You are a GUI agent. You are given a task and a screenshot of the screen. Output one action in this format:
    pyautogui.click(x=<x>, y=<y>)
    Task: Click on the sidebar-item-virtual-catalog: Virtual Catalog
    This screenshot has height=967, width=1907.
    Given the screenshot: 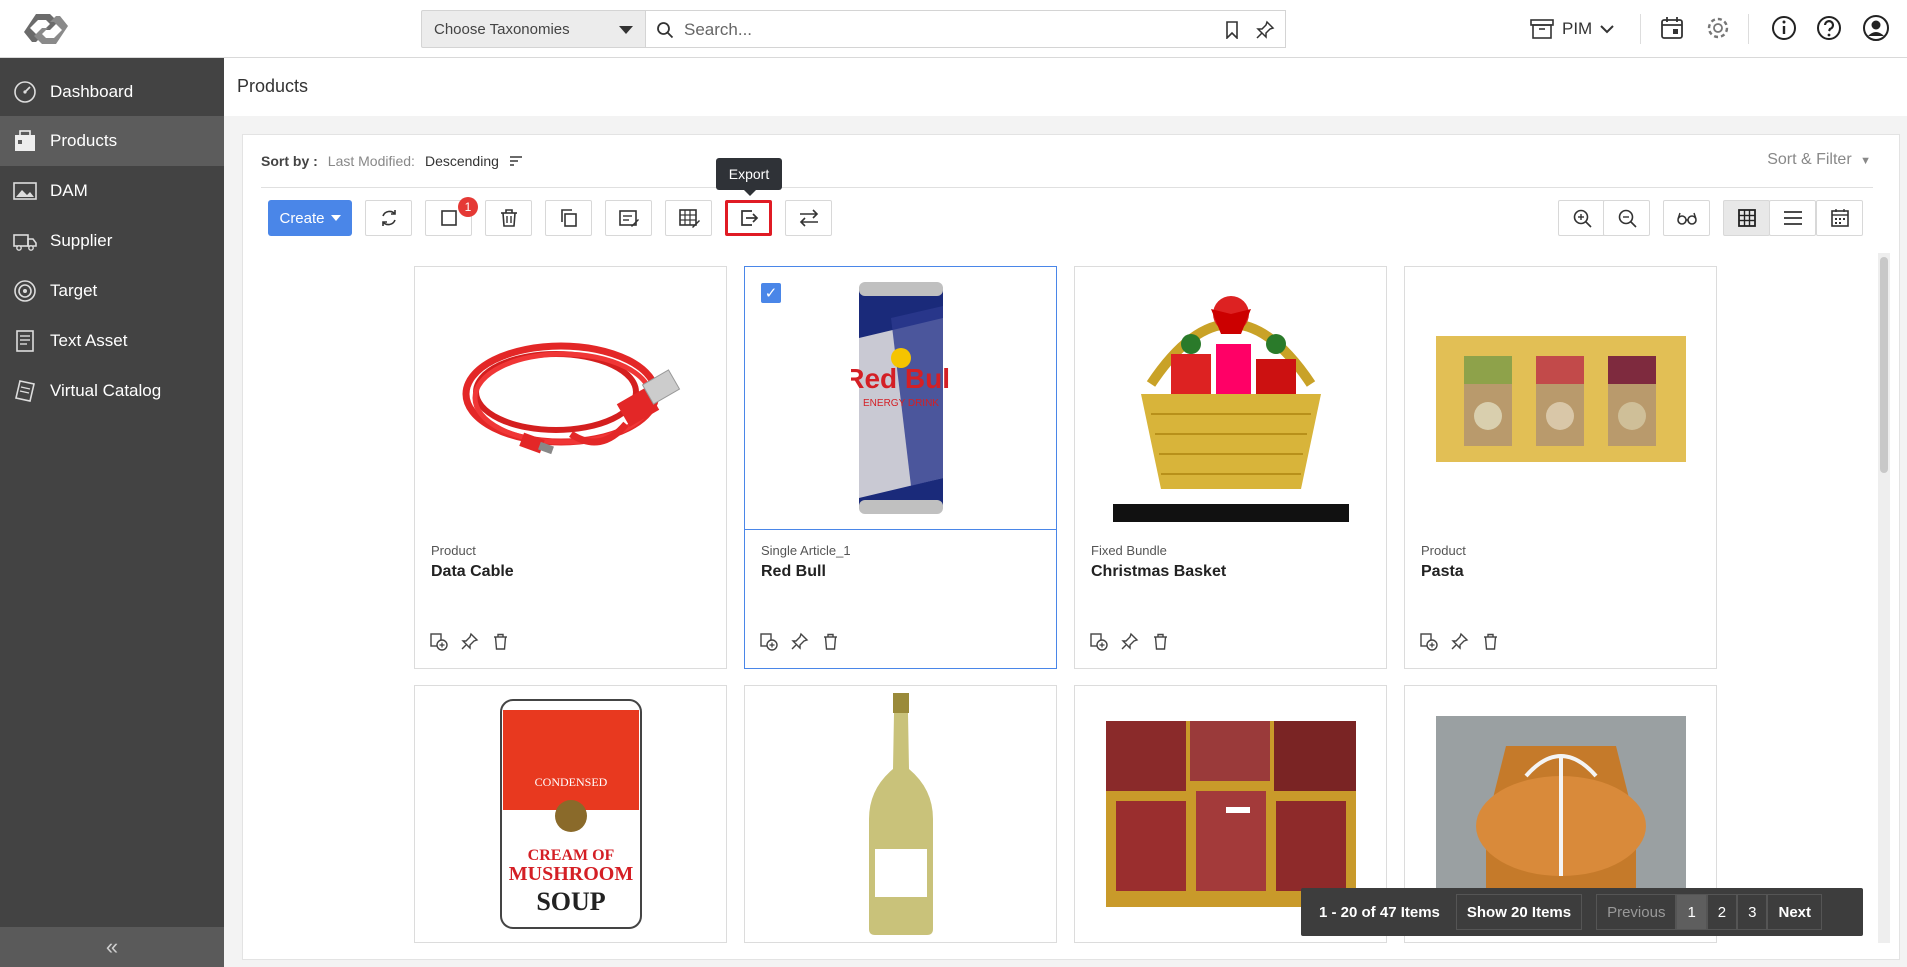 What is the action you would take?
    pyautogui.click(x=112, y=391)
    